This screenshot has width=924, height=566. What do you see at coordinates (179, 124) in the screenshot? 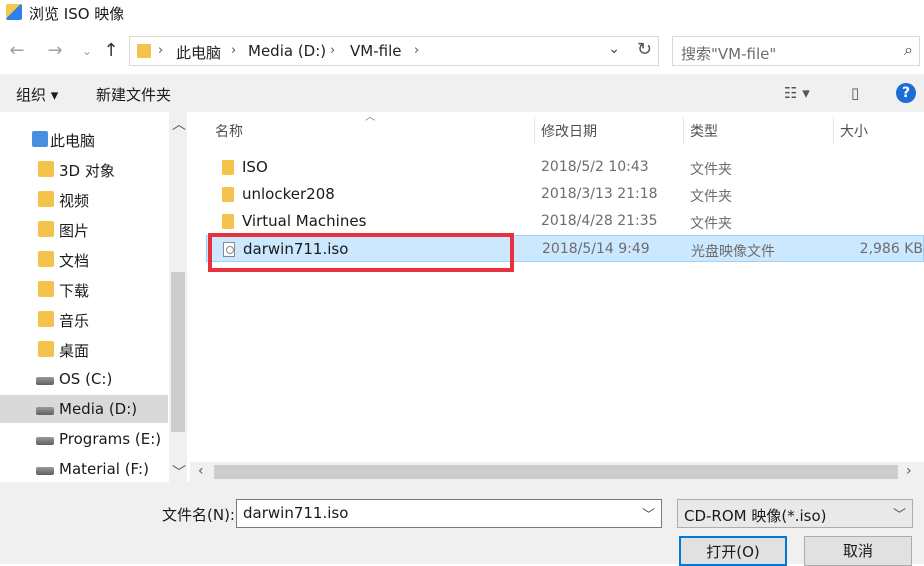
I see `chevron-up-icon: ︿` at bounding box center [179, 124].